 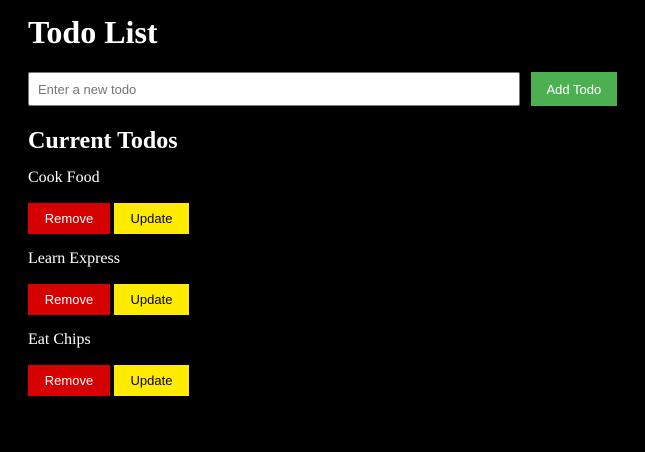 What do you see at coordinates (93, 32) in the screenshot?
I see `page-title: Todo List` at bounding box center [93, 32].